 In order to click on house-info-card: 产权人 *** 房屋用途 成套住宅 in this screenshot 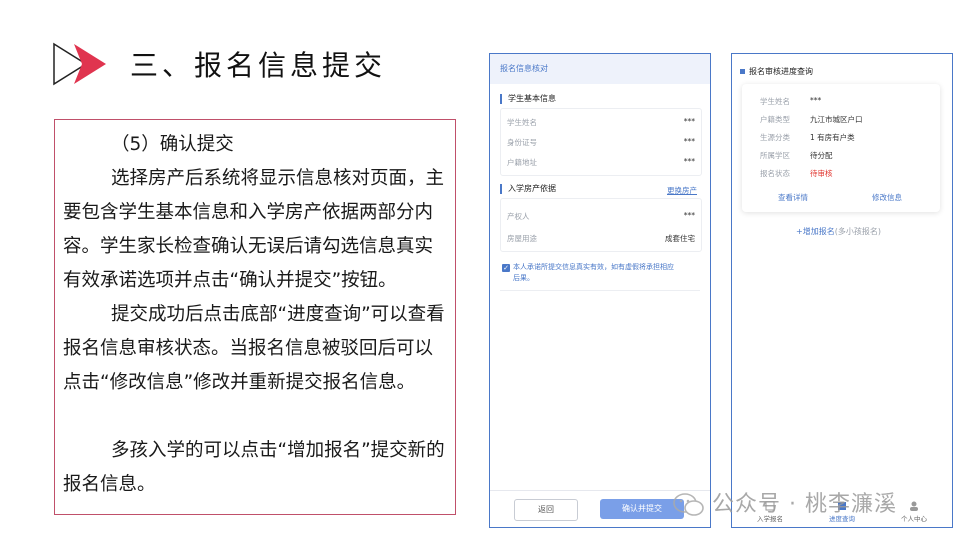, I will do `click(601, 225)`.